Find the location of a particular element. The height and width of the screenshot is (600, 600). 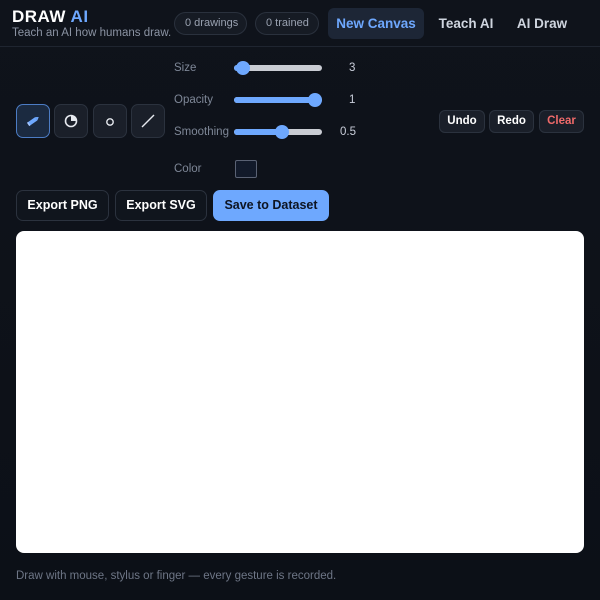

tab-new-canvas: New Canvas is located at coordinates (376, 23).